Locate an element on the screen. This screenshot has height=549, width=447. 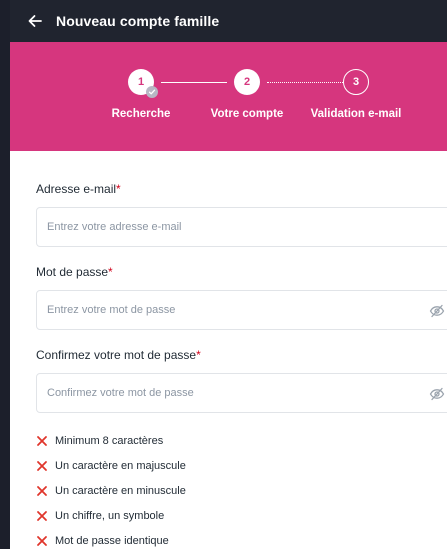
requirement-digit-symbol: Un chiffre, un symbole is located at coordinates (111, 515).